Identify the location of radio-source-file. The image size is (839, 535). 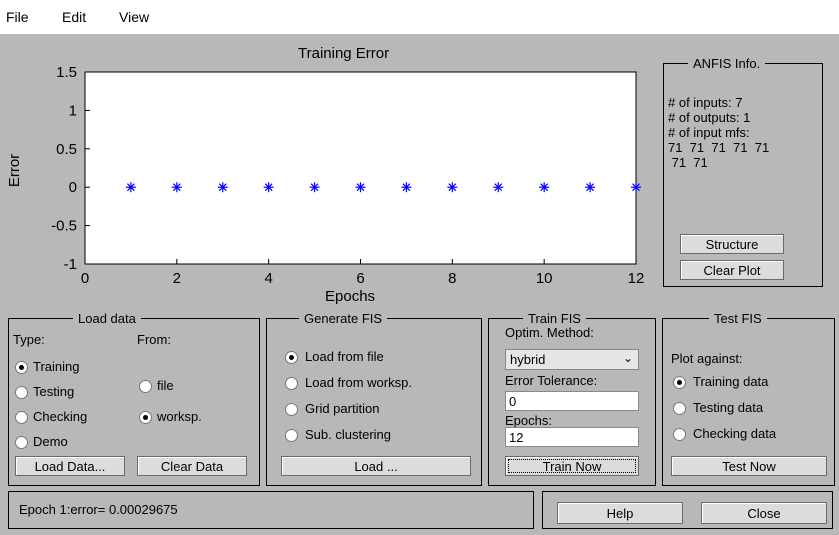
(145, 386).